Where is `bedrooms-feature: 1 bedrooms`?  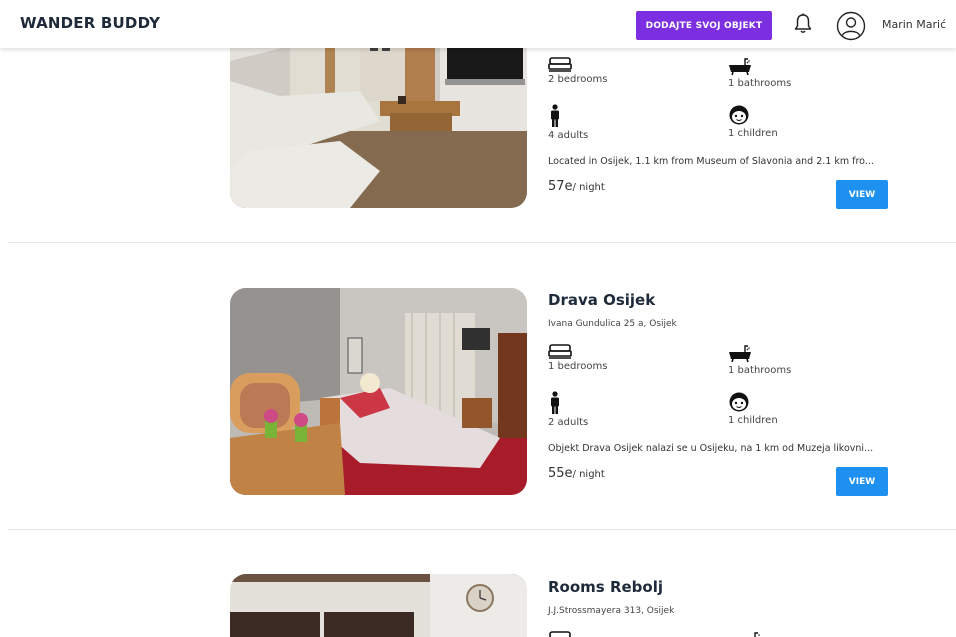
bedrooms-feature: 1 bedrooms is located at coordinates (577, 357).